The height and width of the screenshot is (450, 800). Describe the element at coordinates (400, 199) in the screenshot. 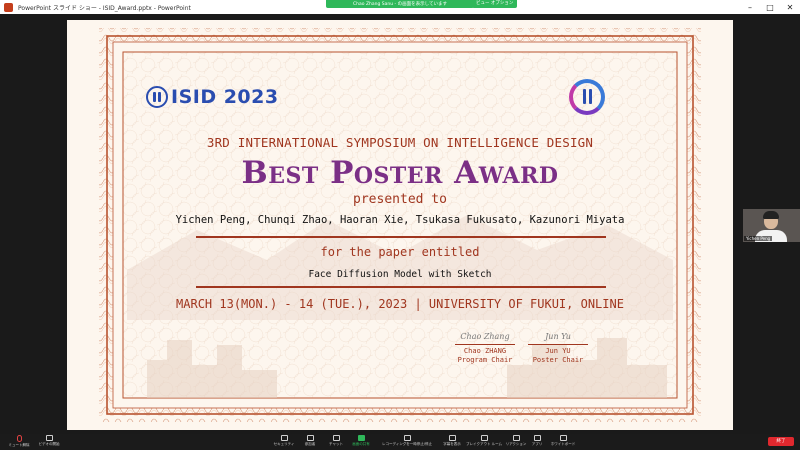

I see `presented-to-label: presented to` at that location.